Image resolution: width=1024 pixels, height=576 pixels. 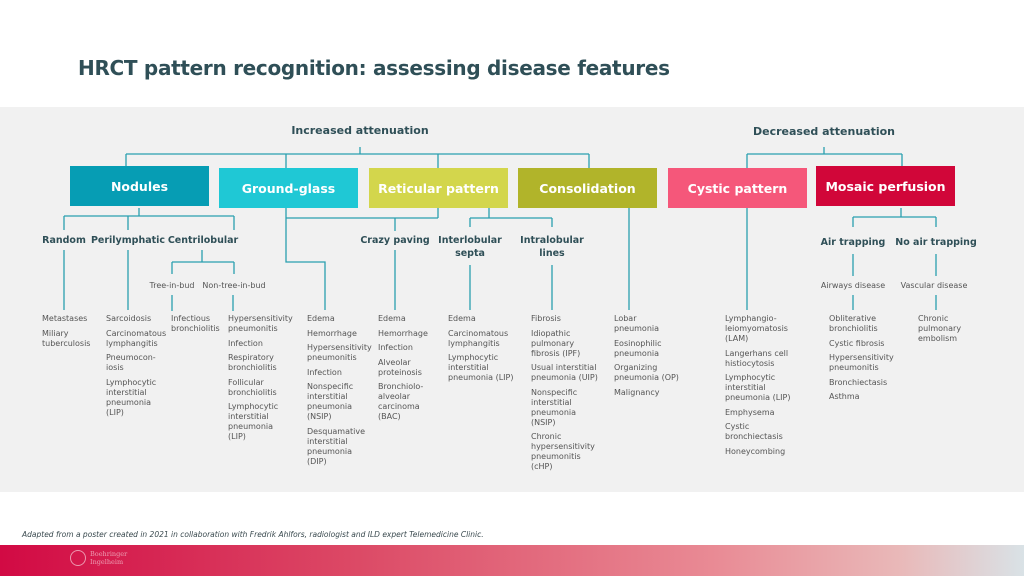 I want to click on disease-item: Lobar pneumonia, so click(x=637, y=323).